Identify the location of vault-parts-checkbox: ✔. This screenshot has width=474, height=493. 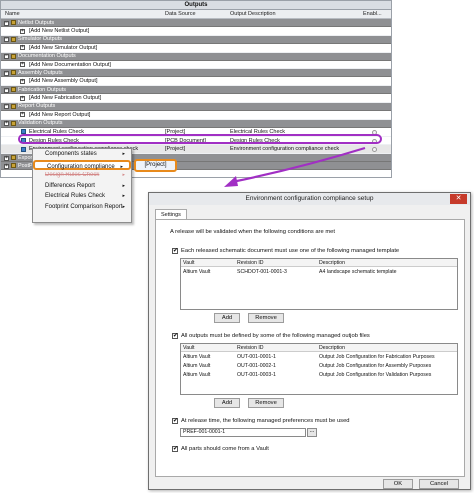
(175, 449).